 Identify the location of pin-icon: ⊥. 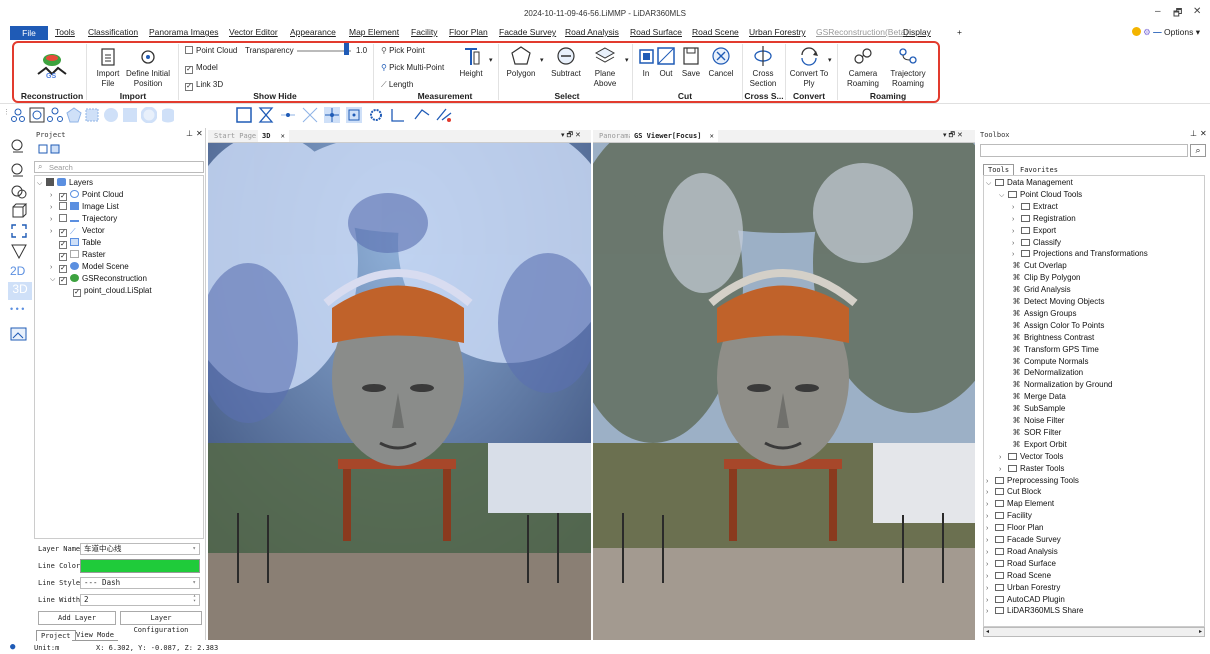
(189, 133).